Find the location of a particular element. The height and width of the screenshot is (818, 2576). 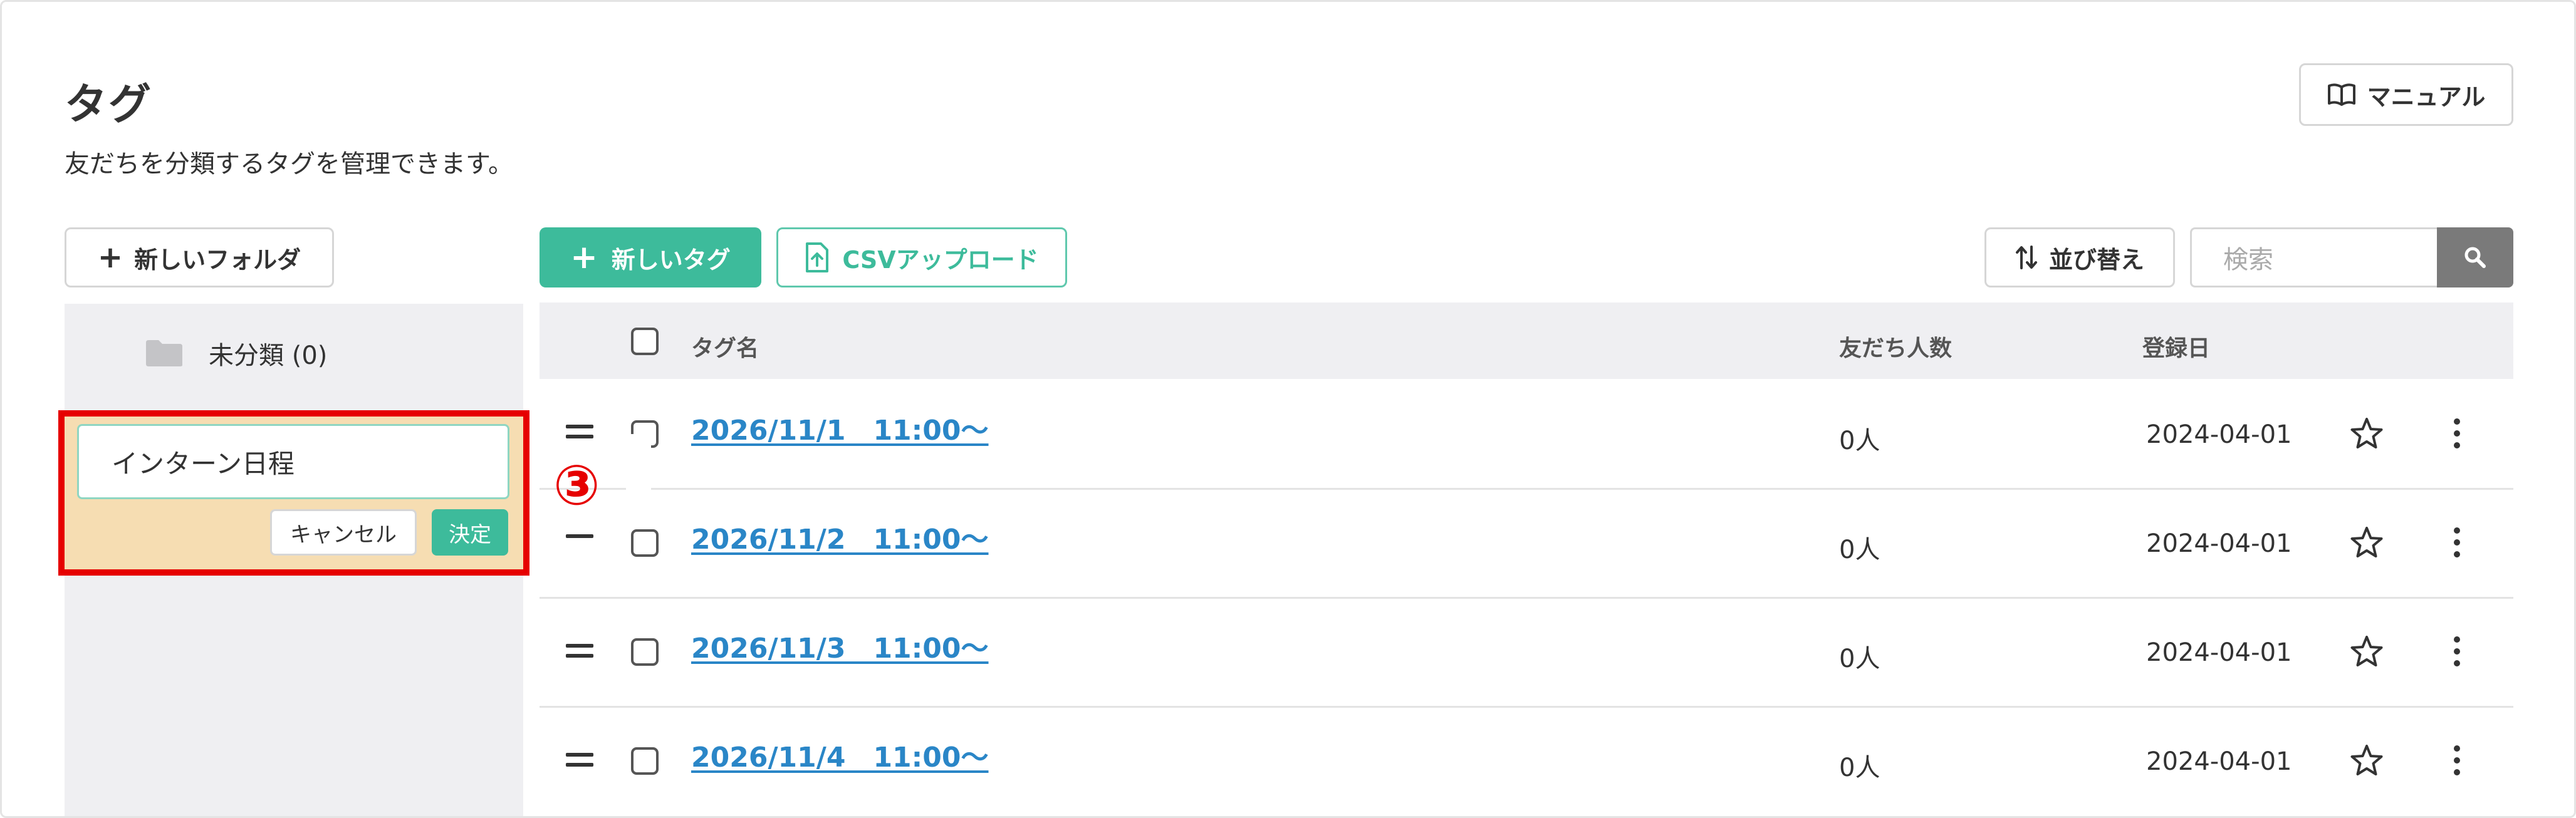

column-header-registered: 登録日 is located at coordinates (2176, 348).